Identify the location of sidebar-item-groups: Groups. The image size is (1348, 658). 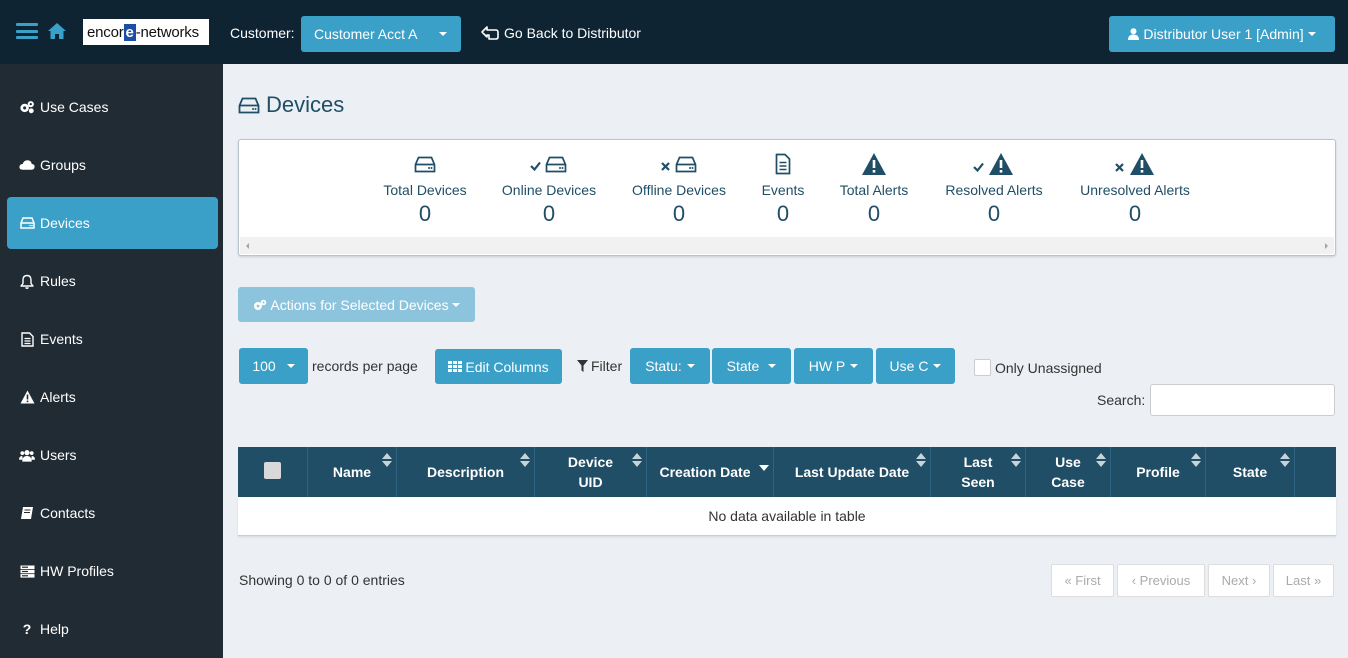
(112, 165).